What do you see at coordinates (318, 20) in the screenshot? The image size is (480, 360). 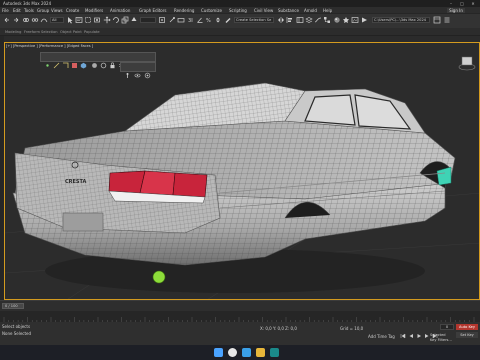 I see `curve-editor-icon` at bounding box center [318, 20].